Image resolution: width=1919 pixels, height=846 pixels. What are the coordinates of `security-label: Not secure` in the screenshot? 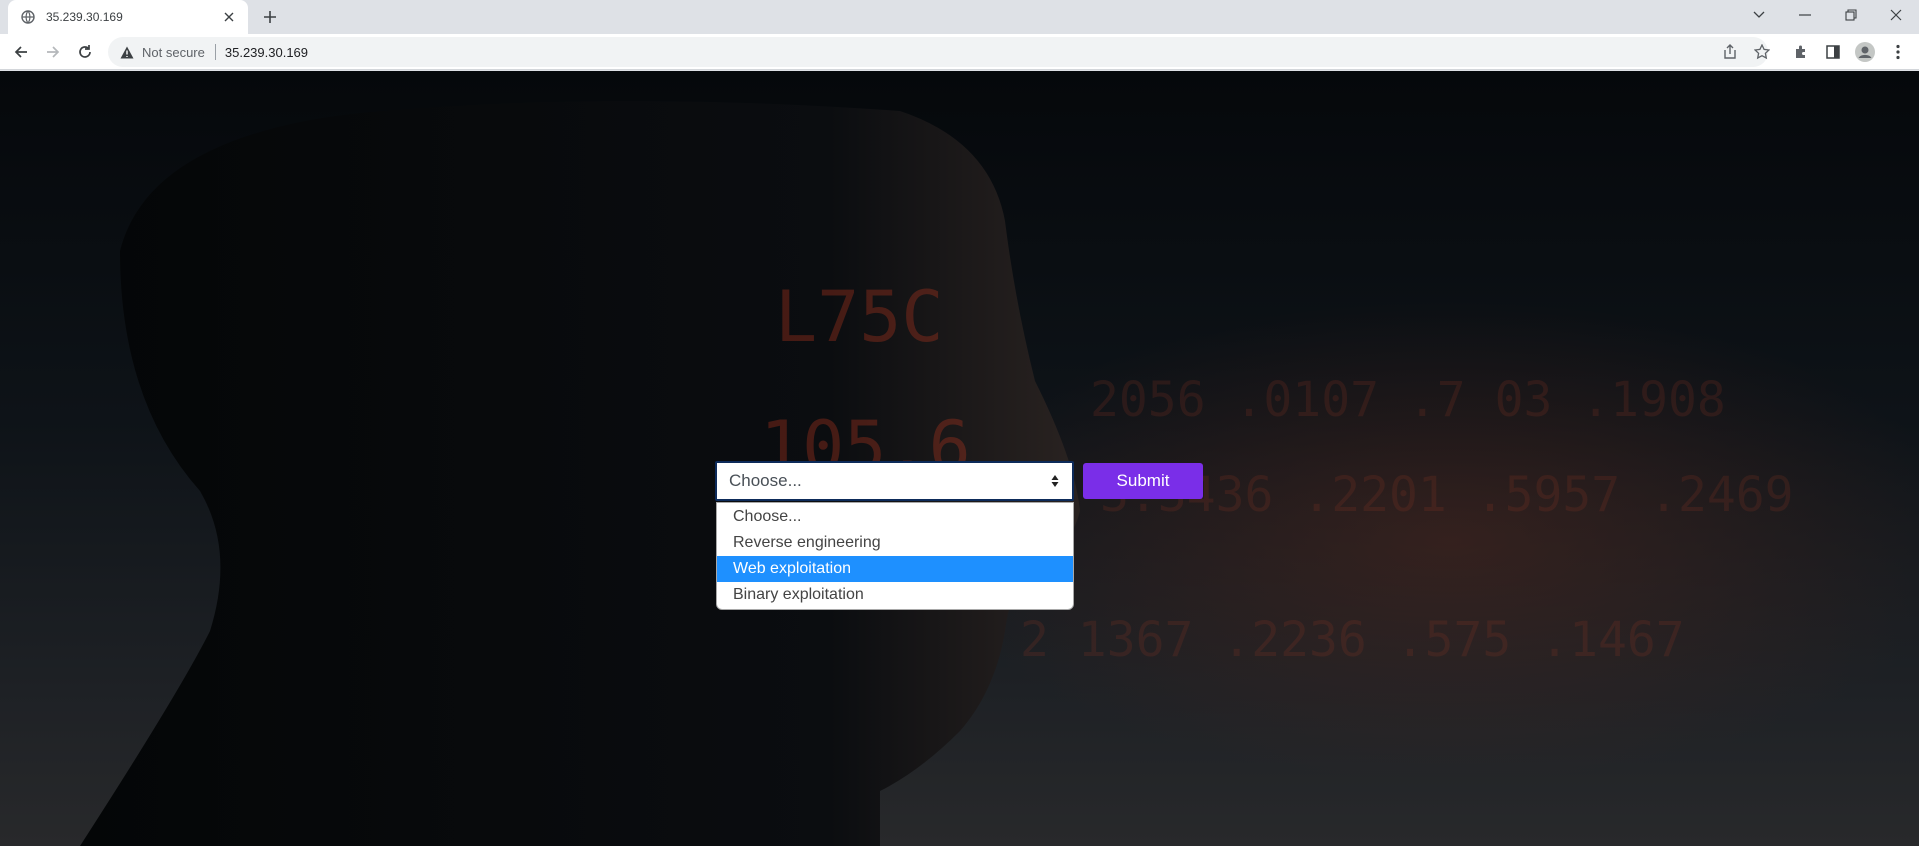 It's located at (173, 52).